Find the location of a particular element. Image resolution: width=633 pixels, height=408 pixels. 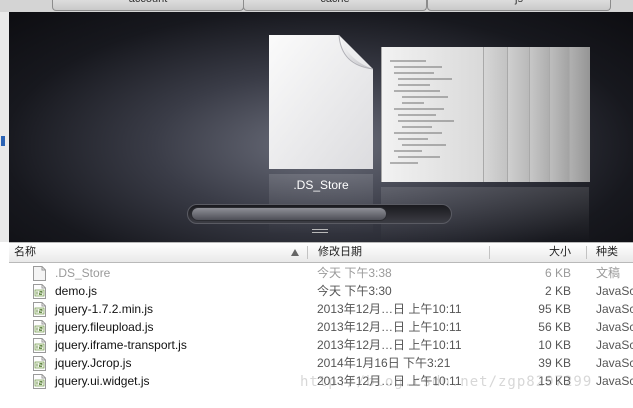

column-header-kind: 种类 is located at coordinates (614, 252).